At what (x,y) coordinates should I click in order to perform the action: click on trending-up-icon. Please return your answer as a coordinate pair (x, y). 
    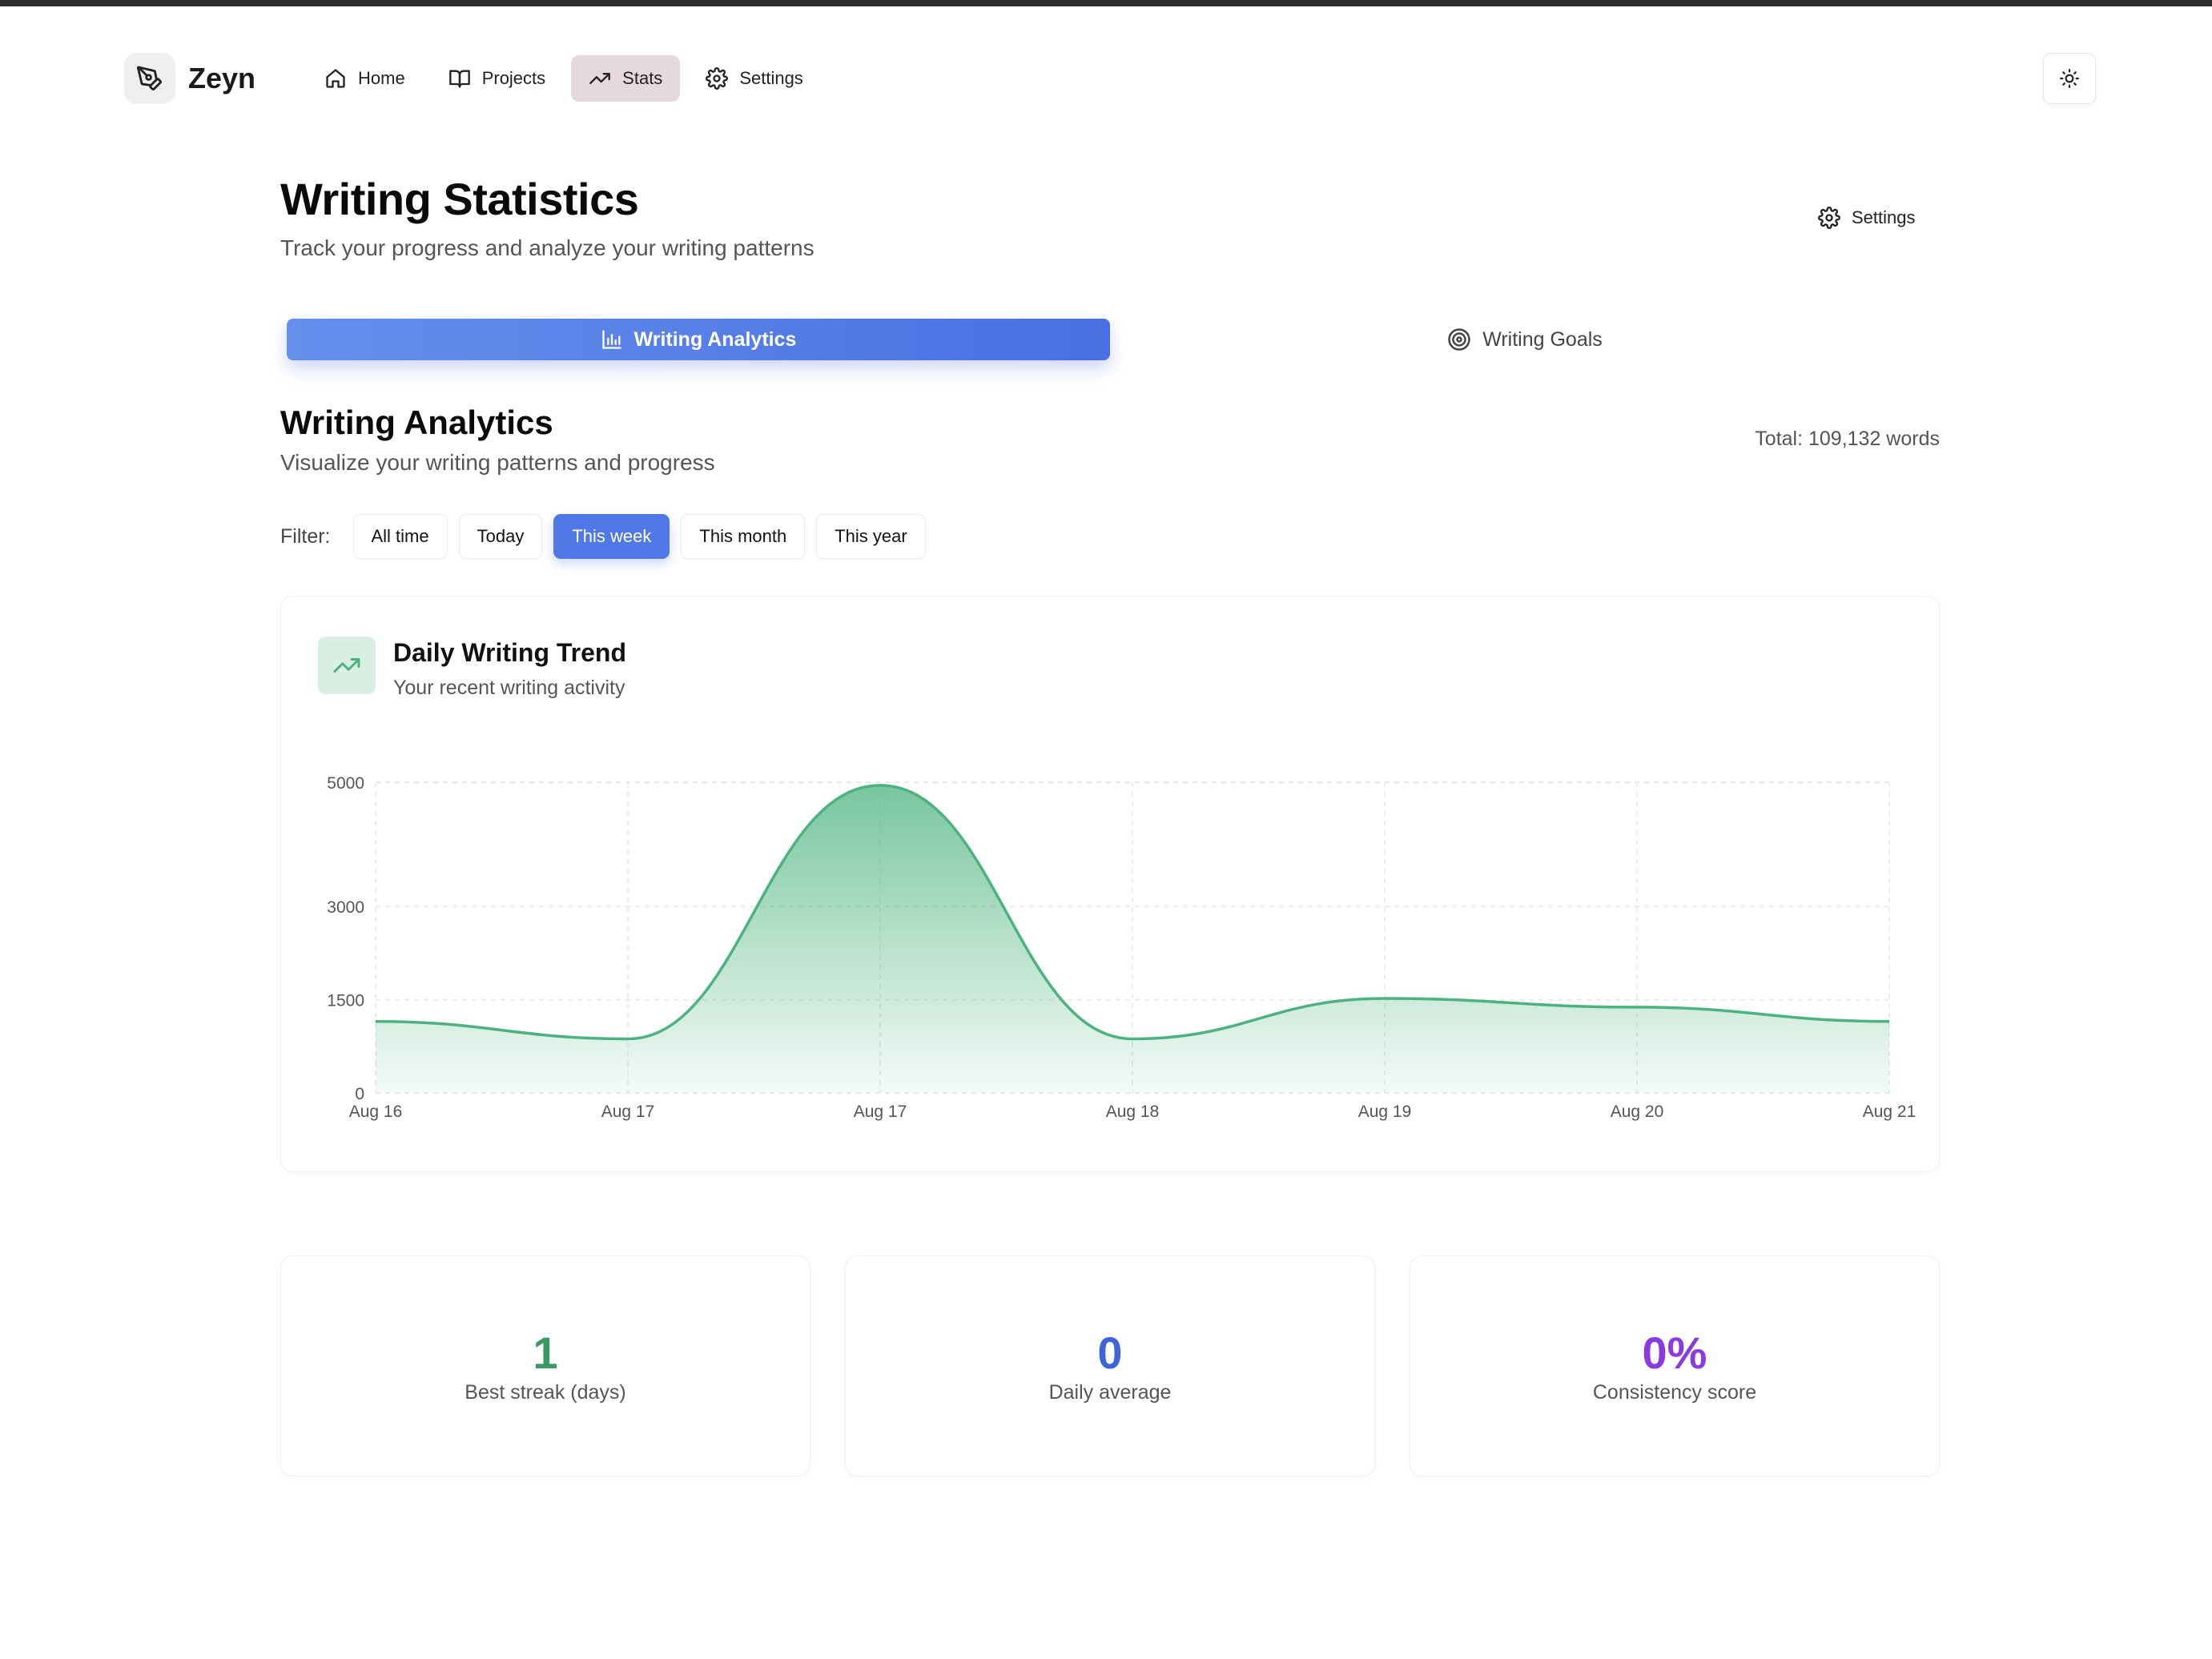
    Looking at the image, I should click on (600, 79).